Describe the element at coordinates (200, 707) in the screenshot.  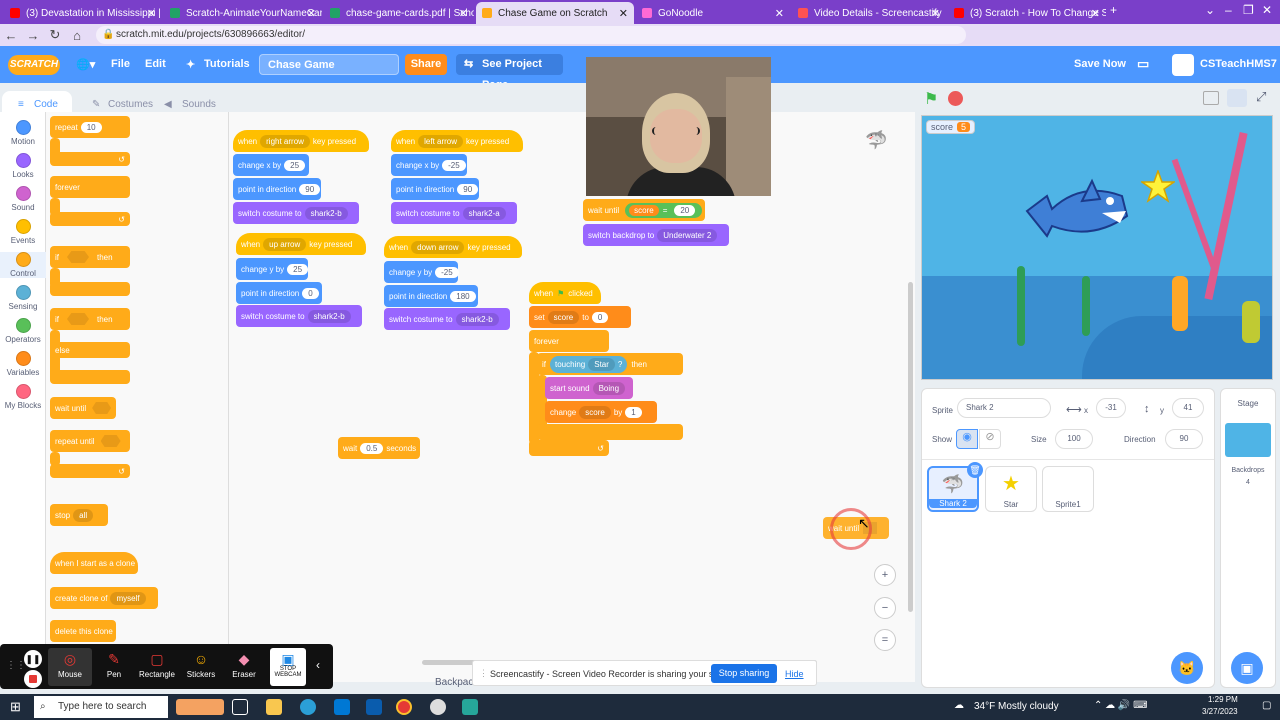
I see `widget-icon` at that location.